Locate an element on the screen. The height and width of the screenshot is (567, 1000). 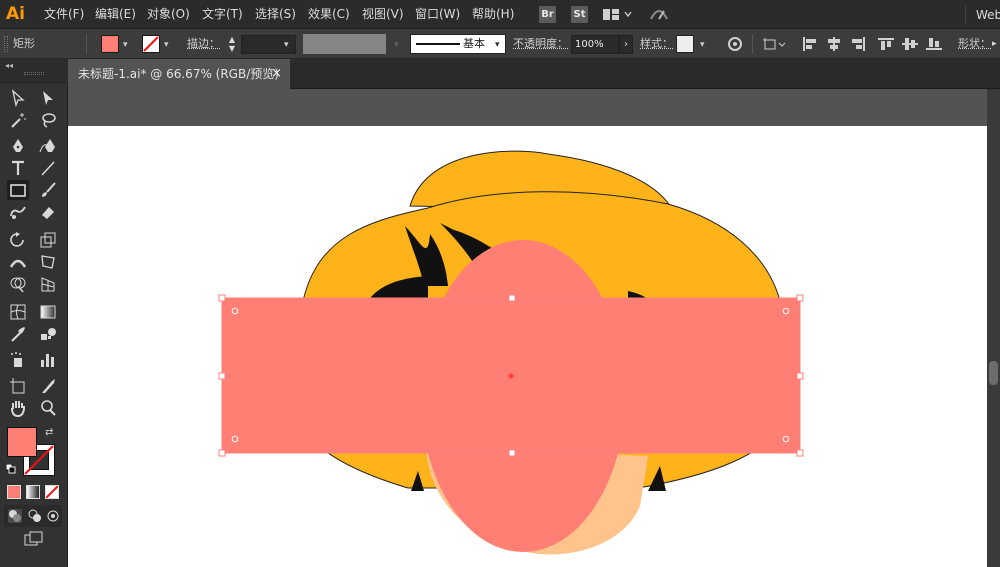
tools-panel-header: ◂◂ is located at coordinates (34, 71).